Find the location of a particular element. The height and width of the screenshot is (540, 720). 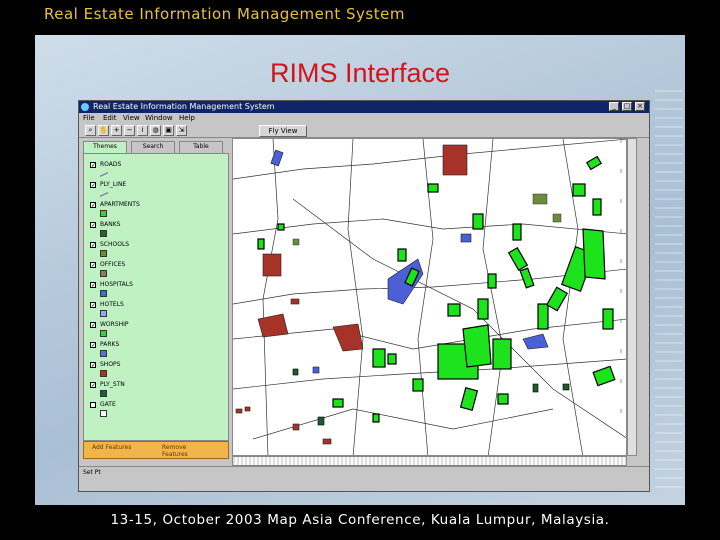

menu-file: File is located at coordinates (89, 118).